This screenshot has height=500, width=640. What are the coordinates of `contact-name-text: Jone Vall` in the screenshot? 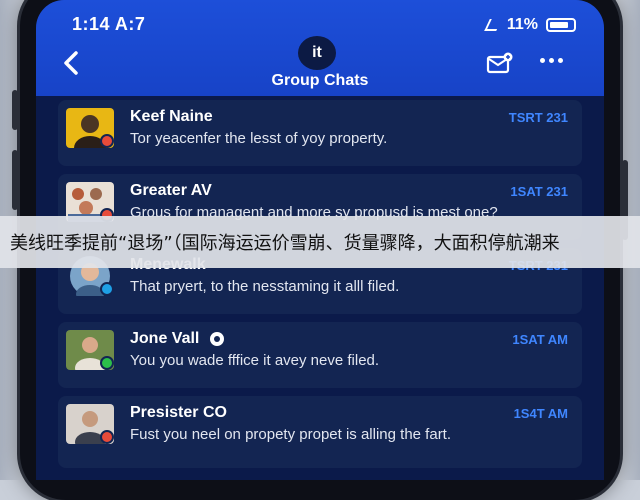 It's located at (165, 338).